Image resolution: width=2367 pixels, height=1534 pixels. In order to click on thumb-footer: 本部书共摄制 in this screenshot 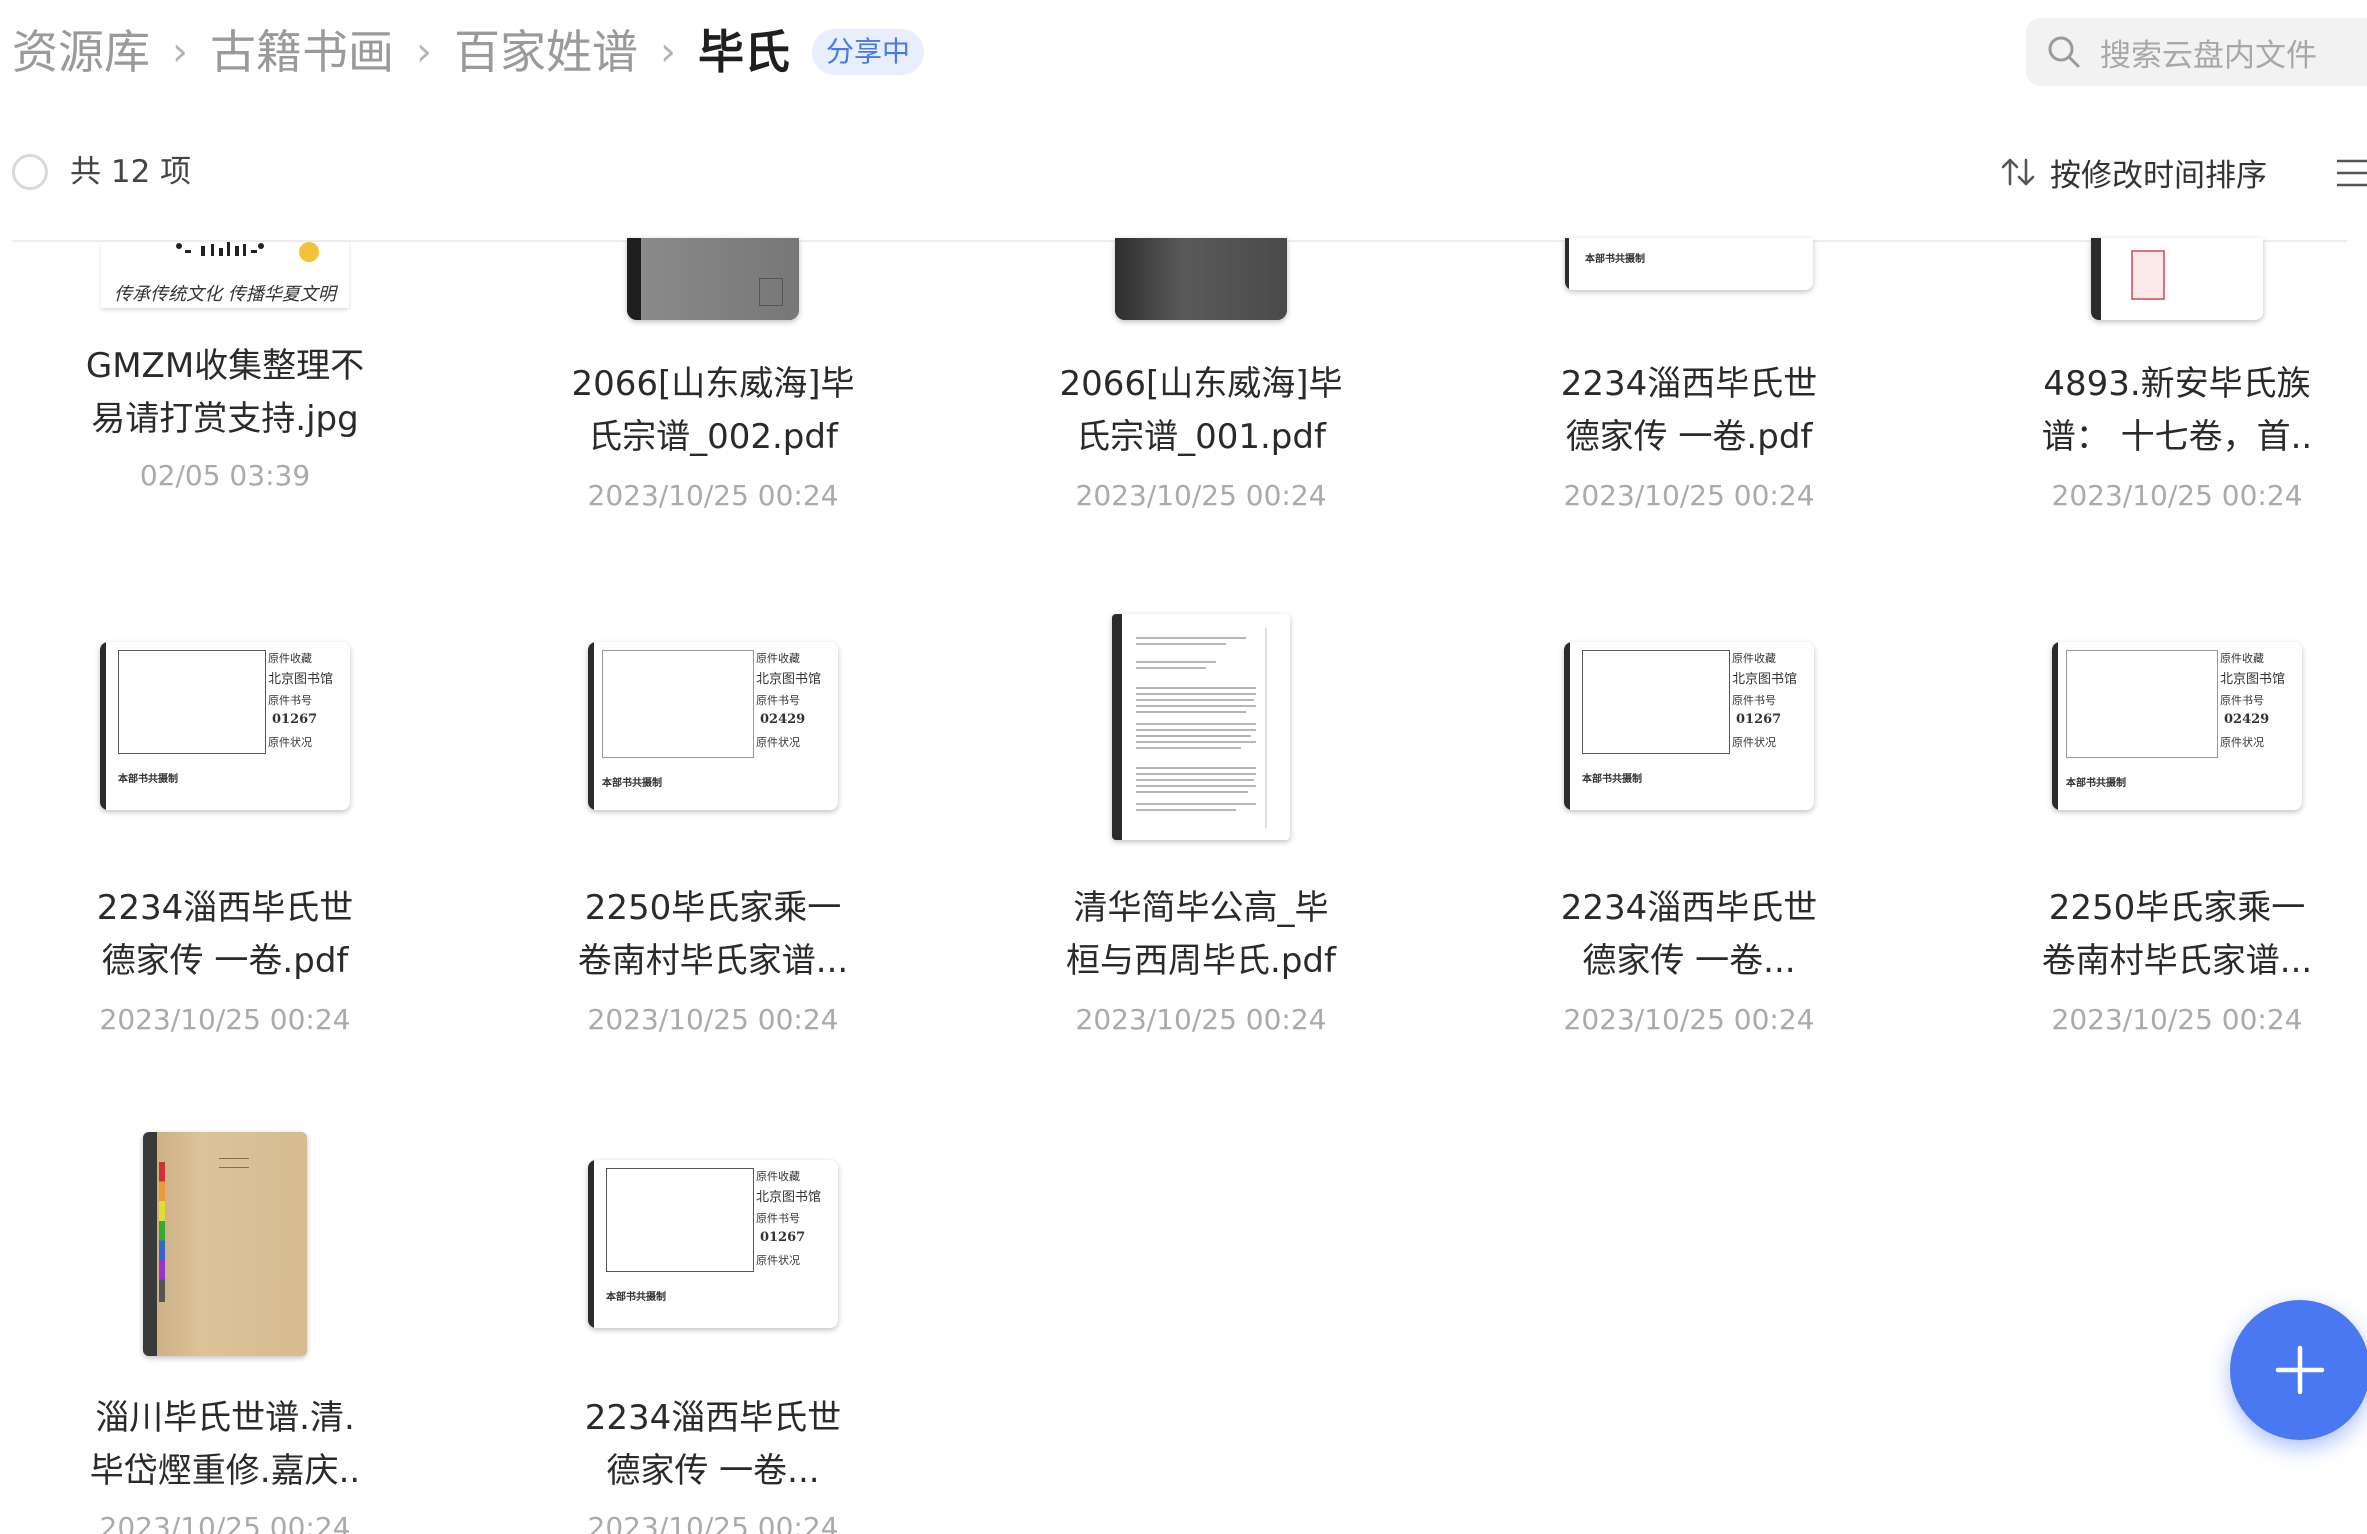, I will do `click(1615, 259)`.